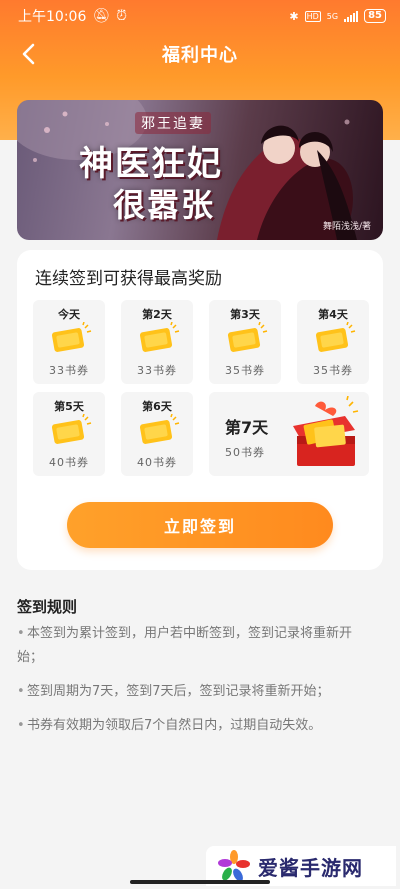 This screenshot has width=400, height=889. I want to click on day7-label: 第7天, so click(247, 427).